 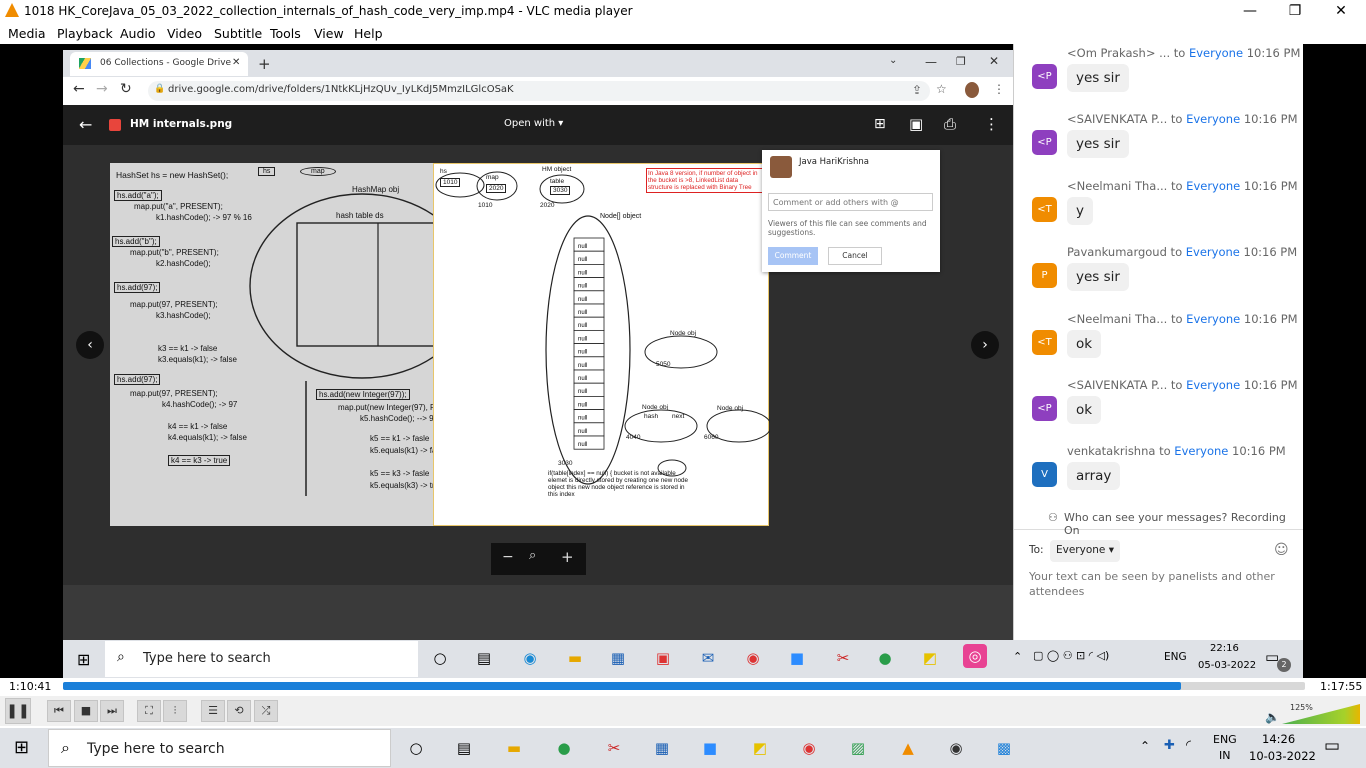 I want to click on seek-bar, so click(x=684, y=686).